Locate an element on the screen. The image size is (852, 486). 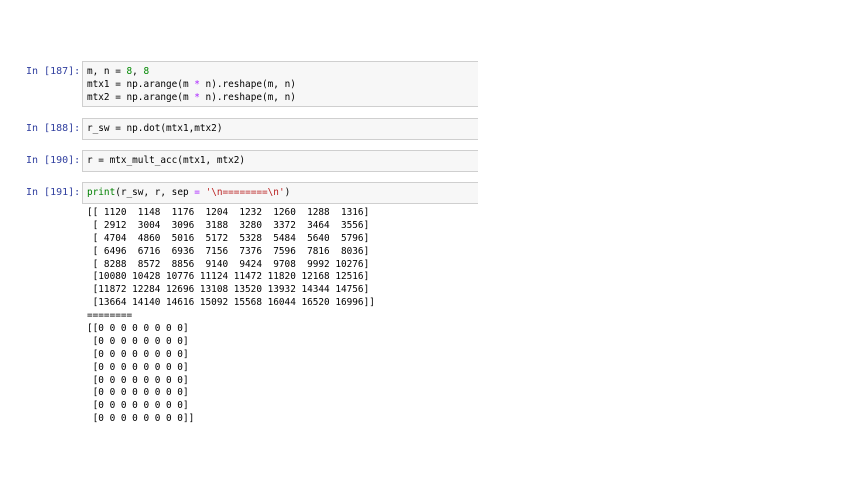
cell-prompt: In [191]: is located at coordinates (53, 192).